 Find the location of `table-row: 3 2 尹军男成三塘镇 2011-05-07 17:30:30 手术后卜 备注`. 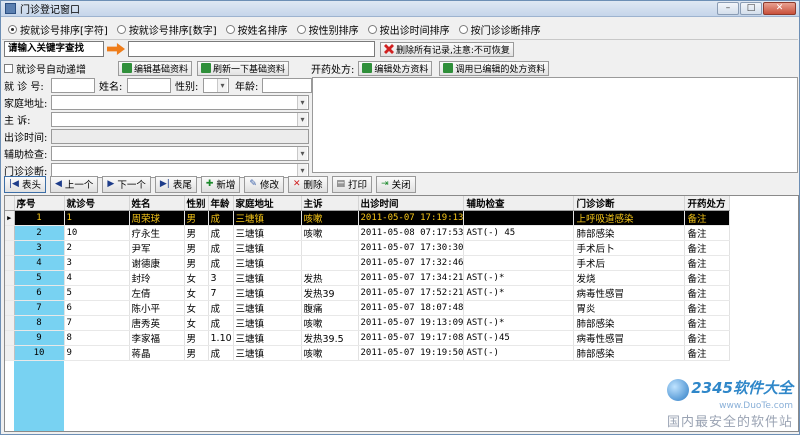

table-row: 3 2 尹军男成三塘镇 2011-05-07 17:30:30 手术后卜 备注 is located at coordinates (368, 248).